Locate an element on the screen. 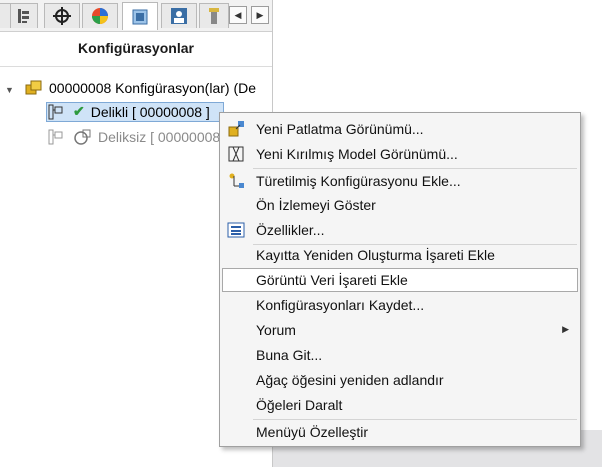 This screenshot has width=602, height=467. dimxpert-icon is located at coordinates (62, 16).